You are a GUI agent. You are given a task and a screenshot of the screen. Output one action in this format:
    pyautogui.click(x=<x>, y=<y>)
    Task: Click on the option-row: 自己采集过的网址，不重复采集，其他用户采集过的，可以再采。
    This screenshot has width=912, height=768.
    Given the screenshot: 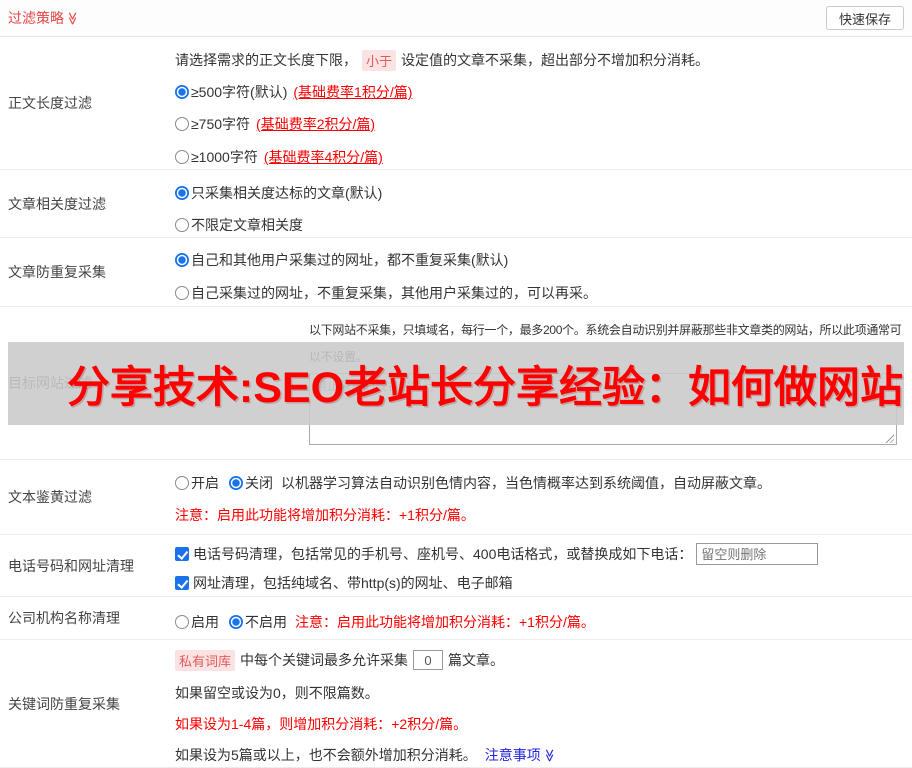 What is the action you would take?
    pyautogui.click(x=386, y=293)
    